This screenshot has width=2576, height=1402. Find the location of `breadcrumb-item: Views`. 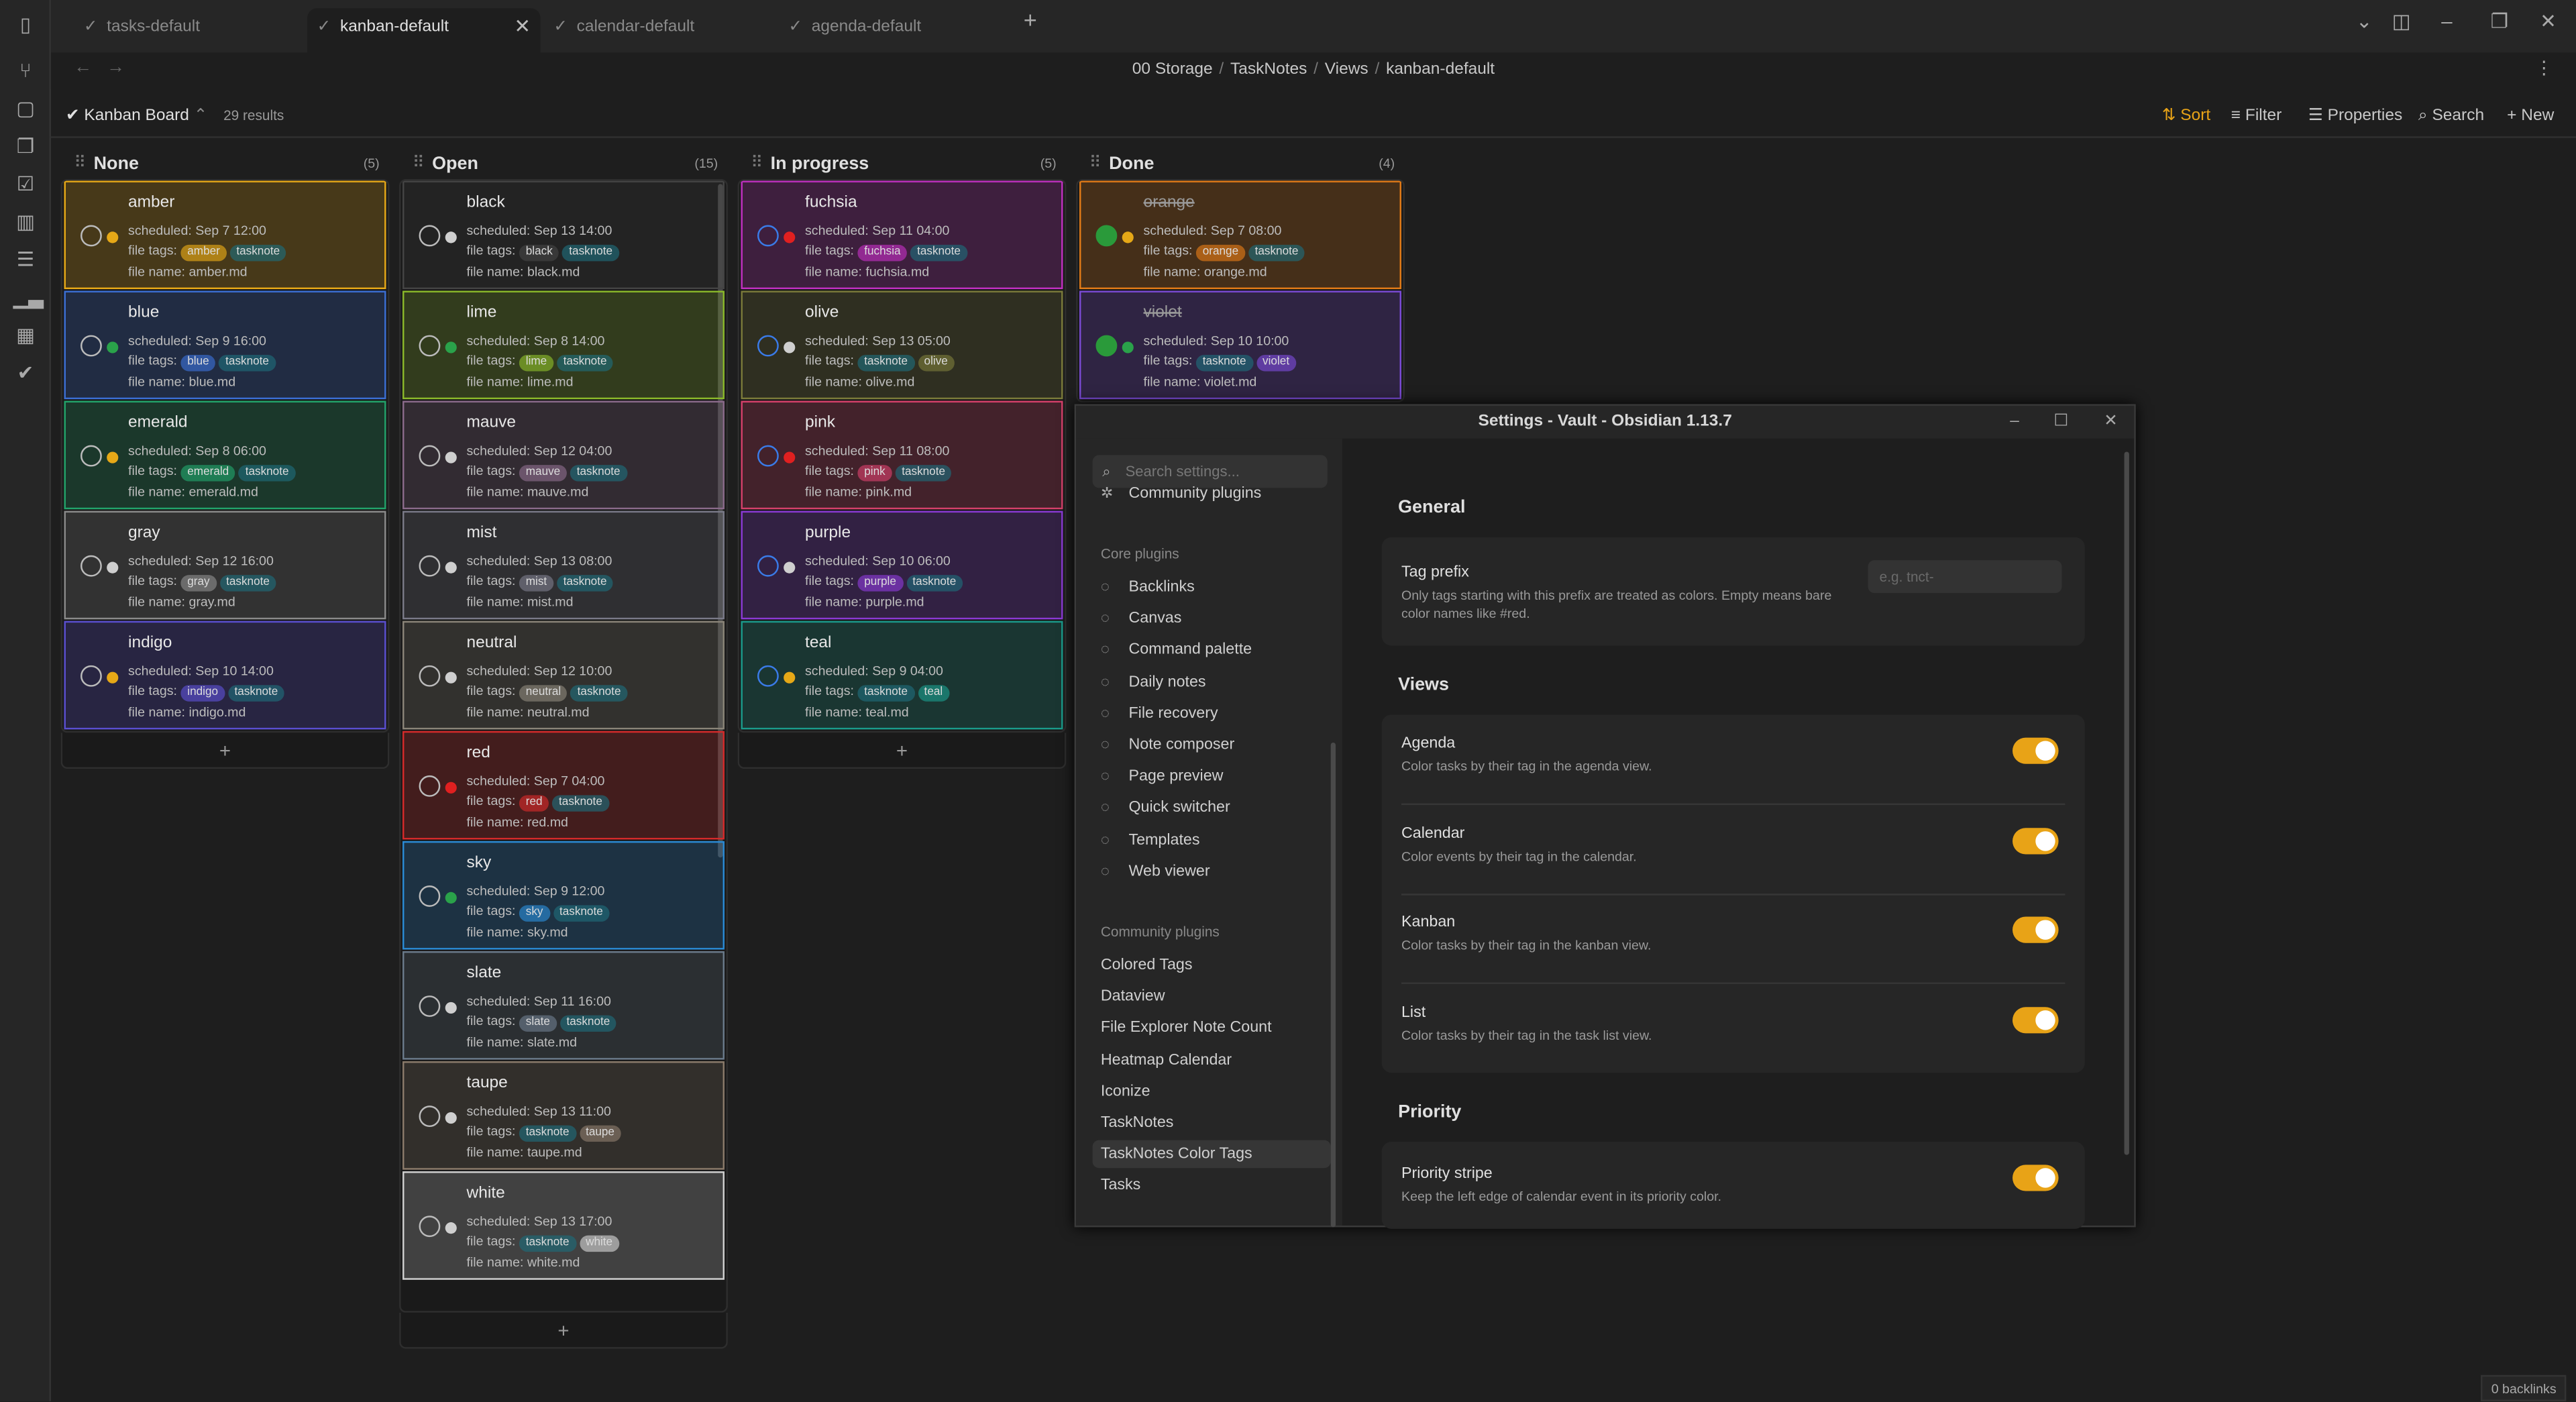

breadcrumb-item: Views is located at coordinates (1346, 70).